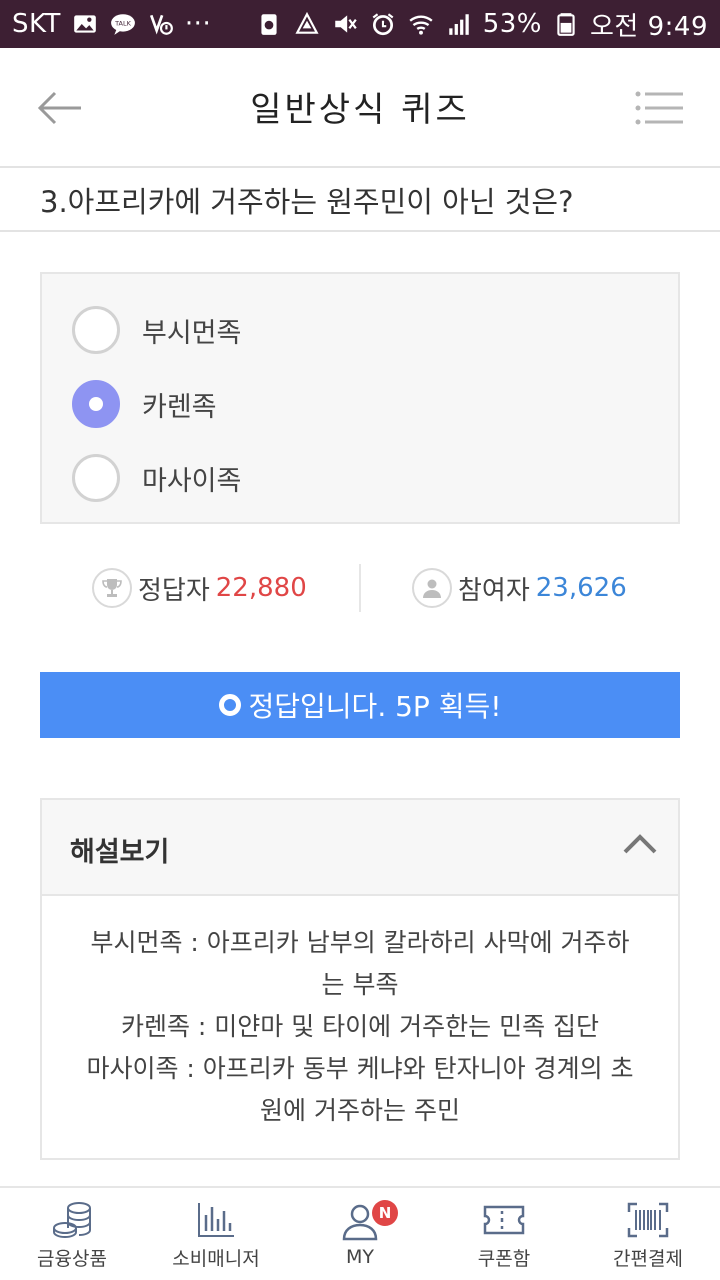  What do you see at coordinates (385, 1213) in the screenshot?
I see `notification-badge: N` at bounding box center [385, 1213].